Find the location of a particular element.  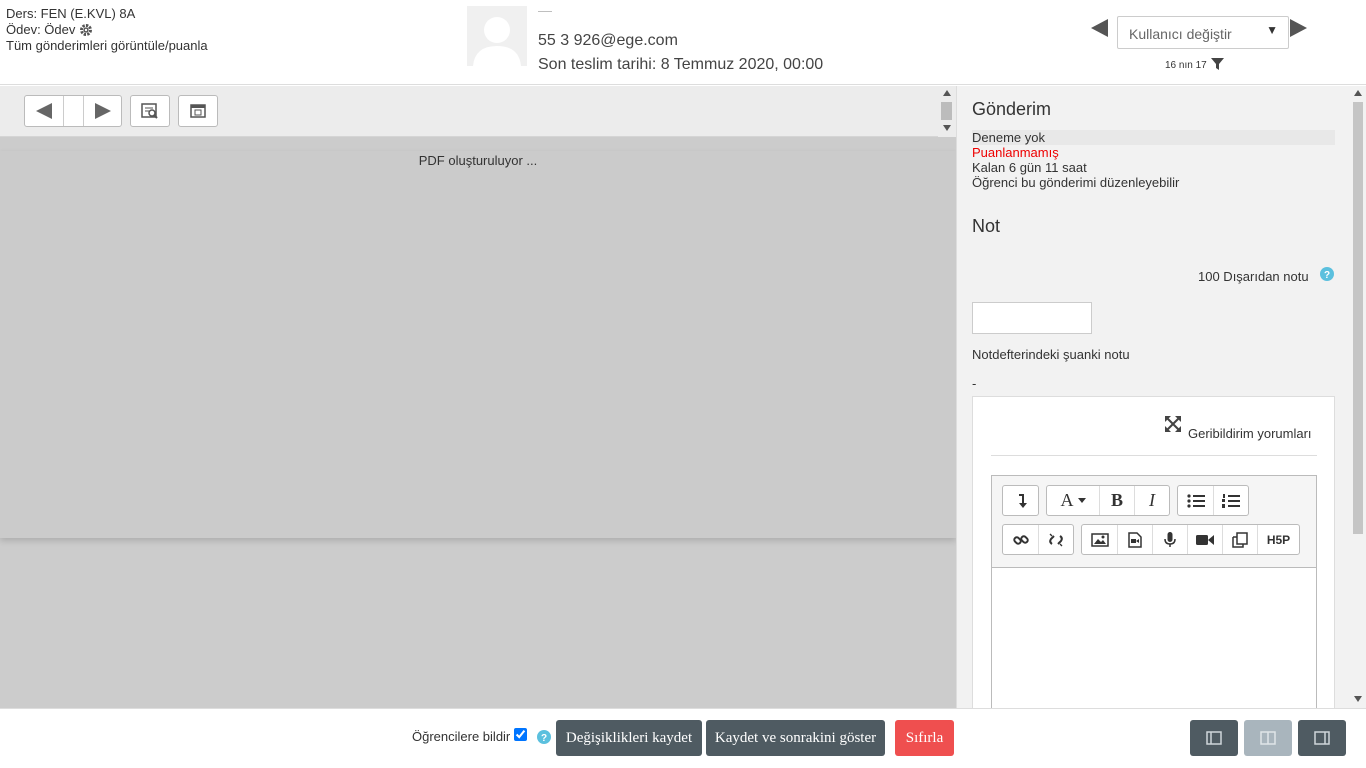

format-group: A B I is located at coordinates (1108, 500).